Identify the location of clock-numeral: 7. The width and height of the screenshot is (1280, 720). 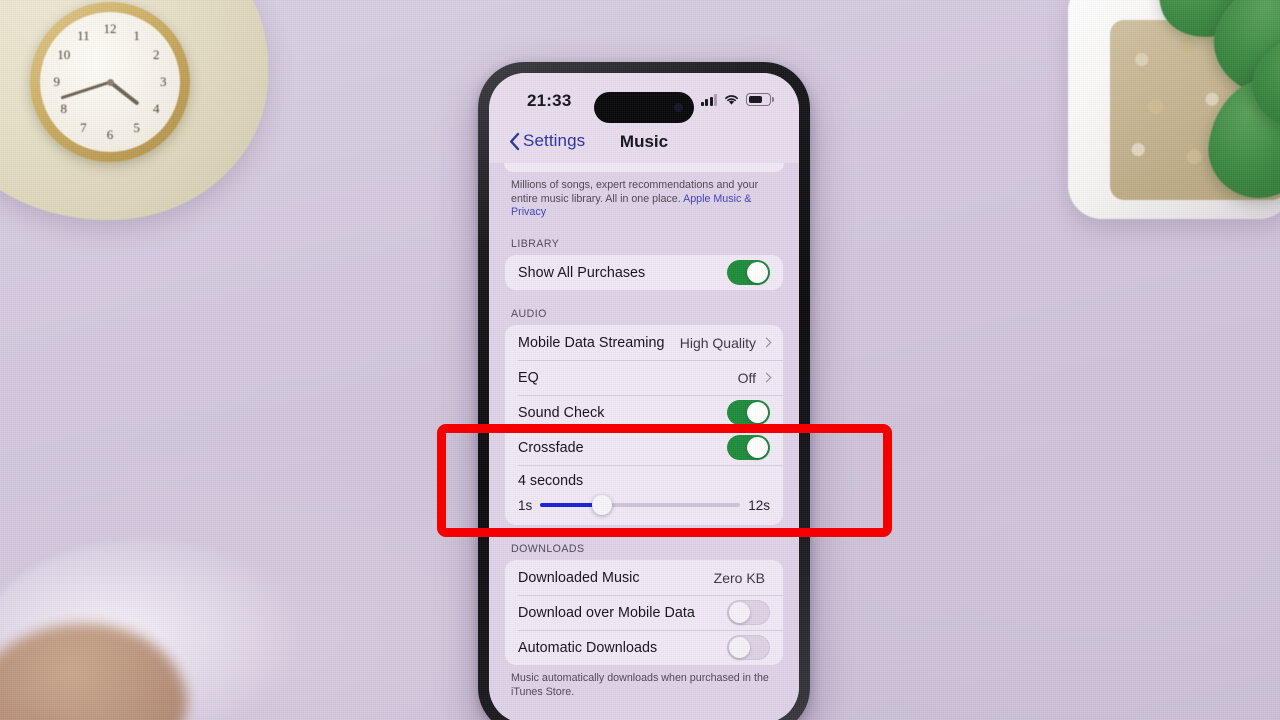
(83, 128).